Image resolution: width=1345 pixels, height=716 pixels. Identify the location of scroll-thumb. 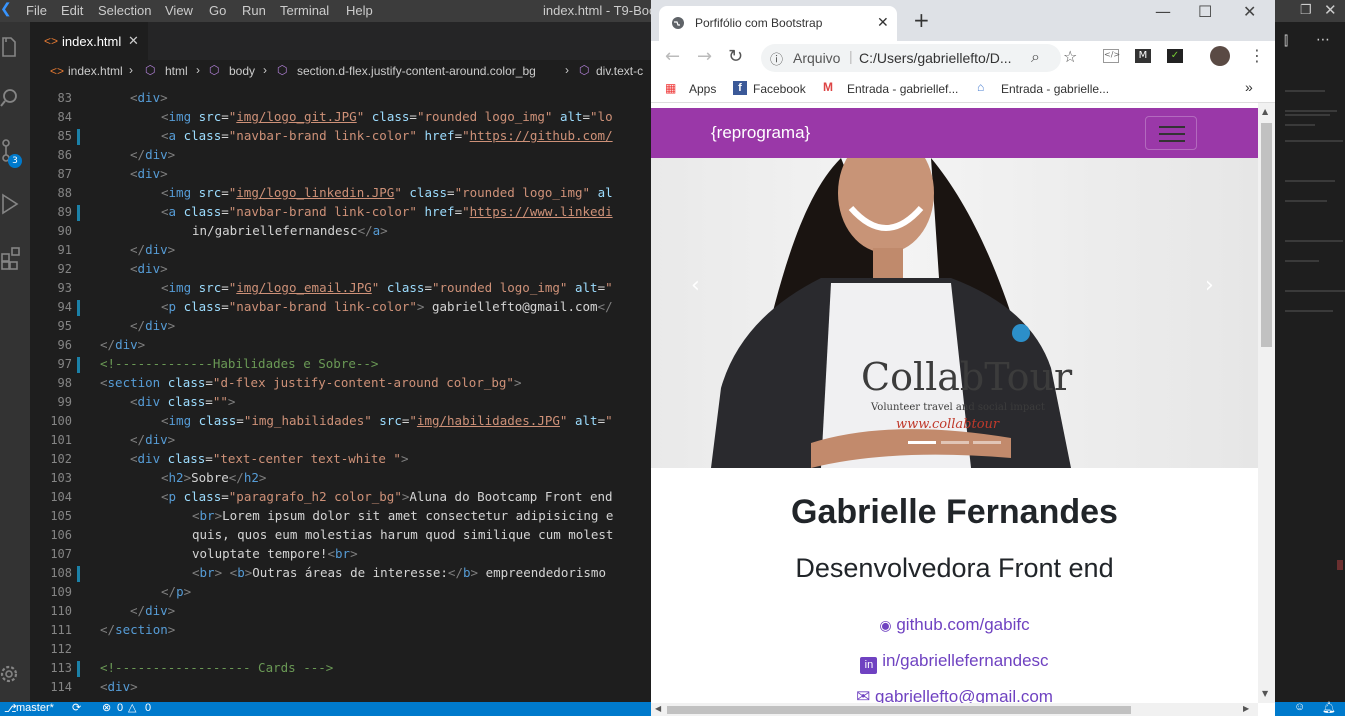
(1266, 235).